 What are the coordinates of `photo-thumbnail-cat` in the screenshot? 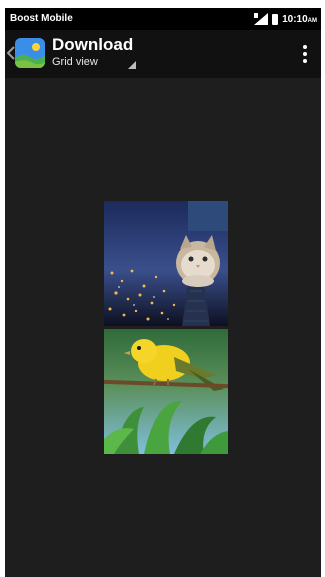 It's located at (166, 263).